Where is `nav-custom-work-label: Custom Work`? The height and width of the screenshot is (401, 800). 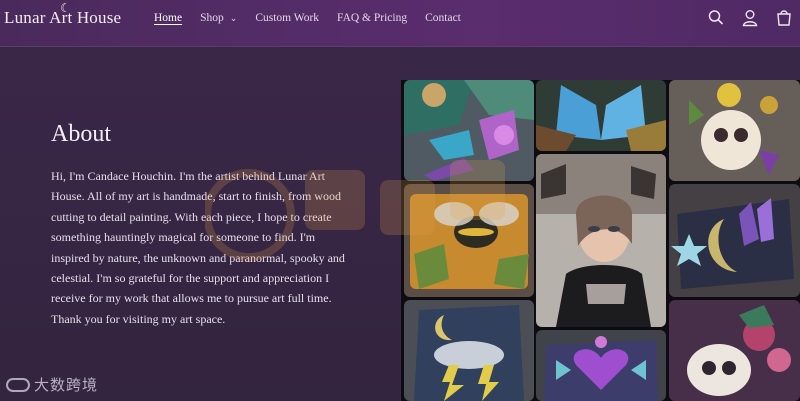
nav-custom-work-label: Custom Work is located at coordinates (287, 18).